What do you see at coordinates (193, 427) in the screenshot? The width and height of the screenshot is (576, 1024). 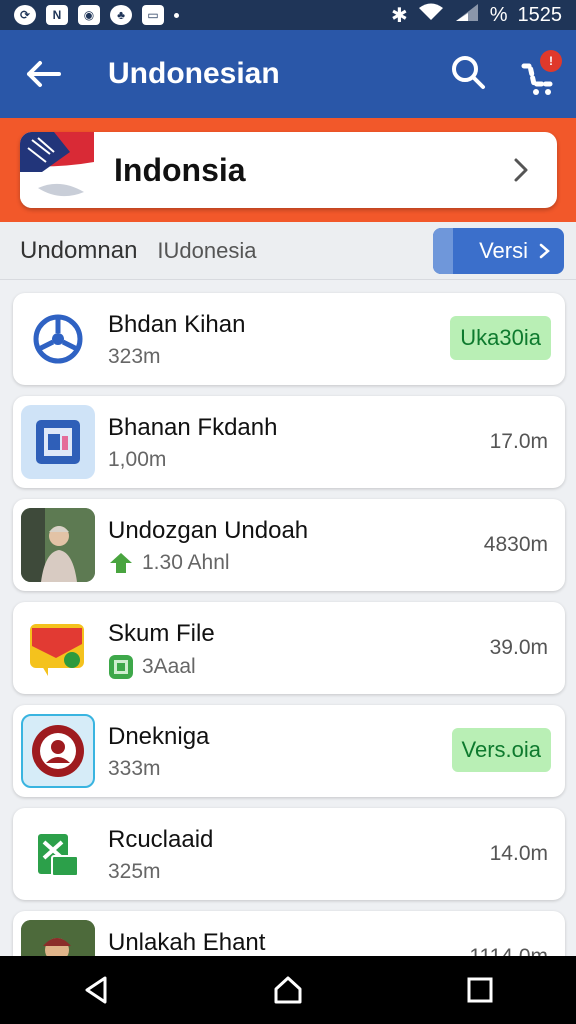 I see `app-name: Bhanan Fkdanh` at bounding box center [193, 427].